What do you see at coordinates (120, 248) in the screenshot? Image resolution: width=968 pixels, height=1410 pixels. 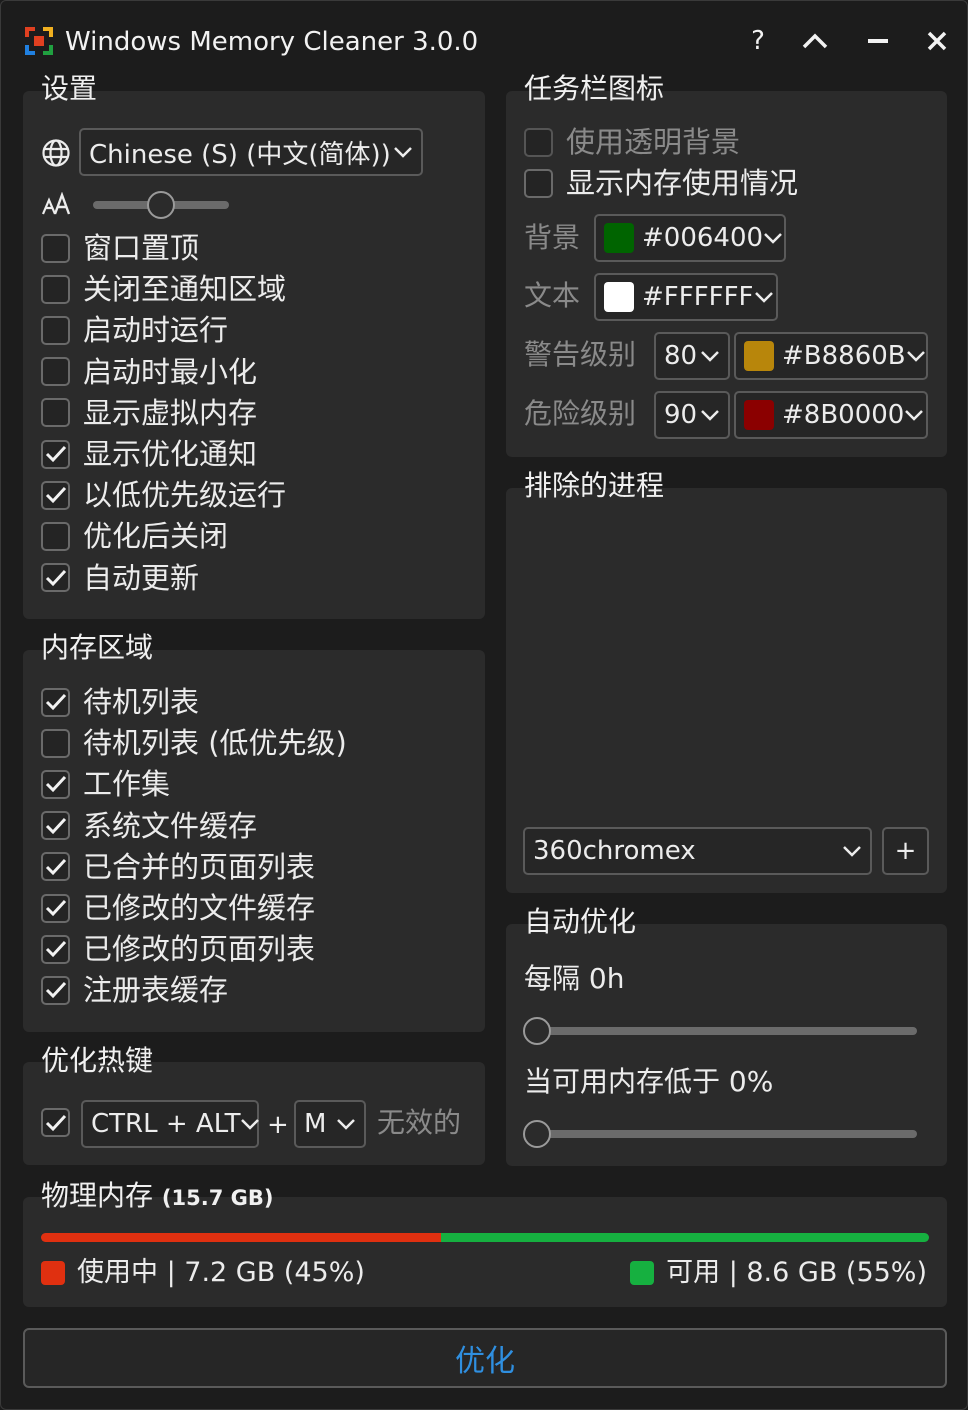 I see `option-checkbox-row: 窗口置顶` at bounding box center [120, 248].